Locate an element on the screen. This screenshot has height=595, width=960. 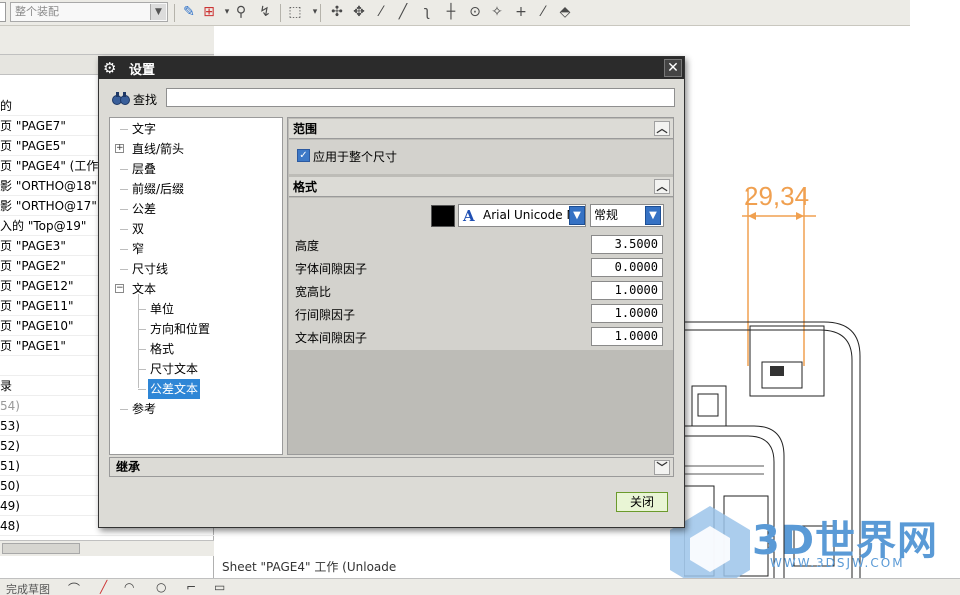
tree-item: 直线/箭头 is located at coordinates (158, 149).